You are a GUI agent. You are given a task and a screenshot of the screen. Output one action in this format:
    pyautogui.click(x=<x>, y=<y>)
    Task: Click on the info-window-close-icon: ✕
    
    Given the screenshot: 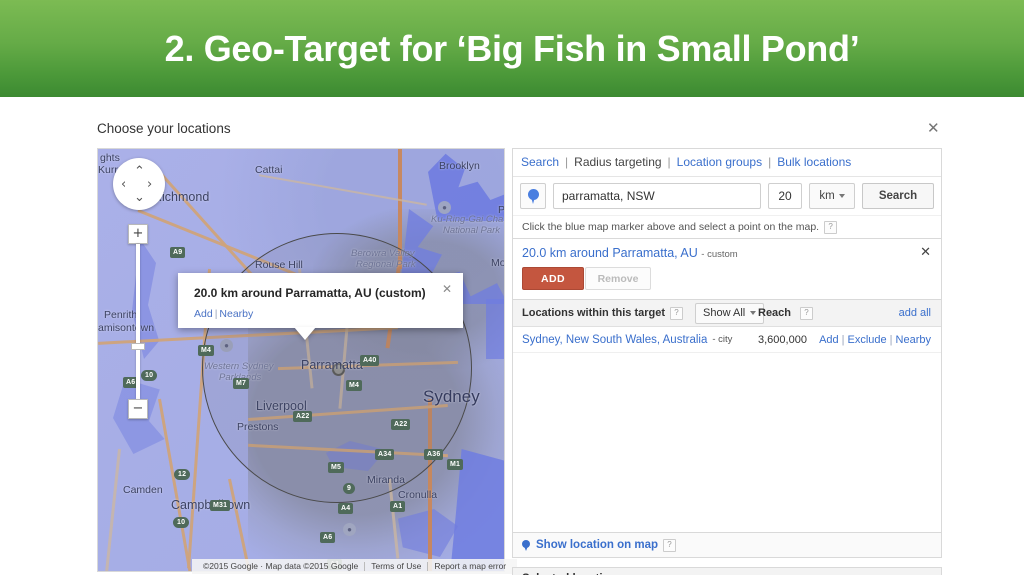 What is the action you would take?
    pyautogui.click(x=447, y=289)
    